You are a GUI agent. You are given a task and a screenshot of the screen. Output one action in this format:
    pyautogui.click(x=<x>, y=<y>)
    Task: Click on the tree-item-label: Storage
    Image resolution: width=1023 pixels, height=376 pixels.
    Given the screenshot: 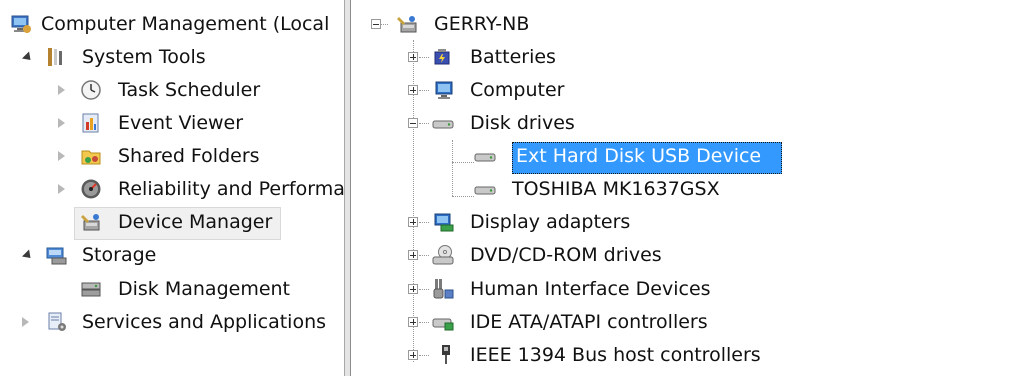 What is the action you would take?
    pyautogui.click(x=119, y=255)
    